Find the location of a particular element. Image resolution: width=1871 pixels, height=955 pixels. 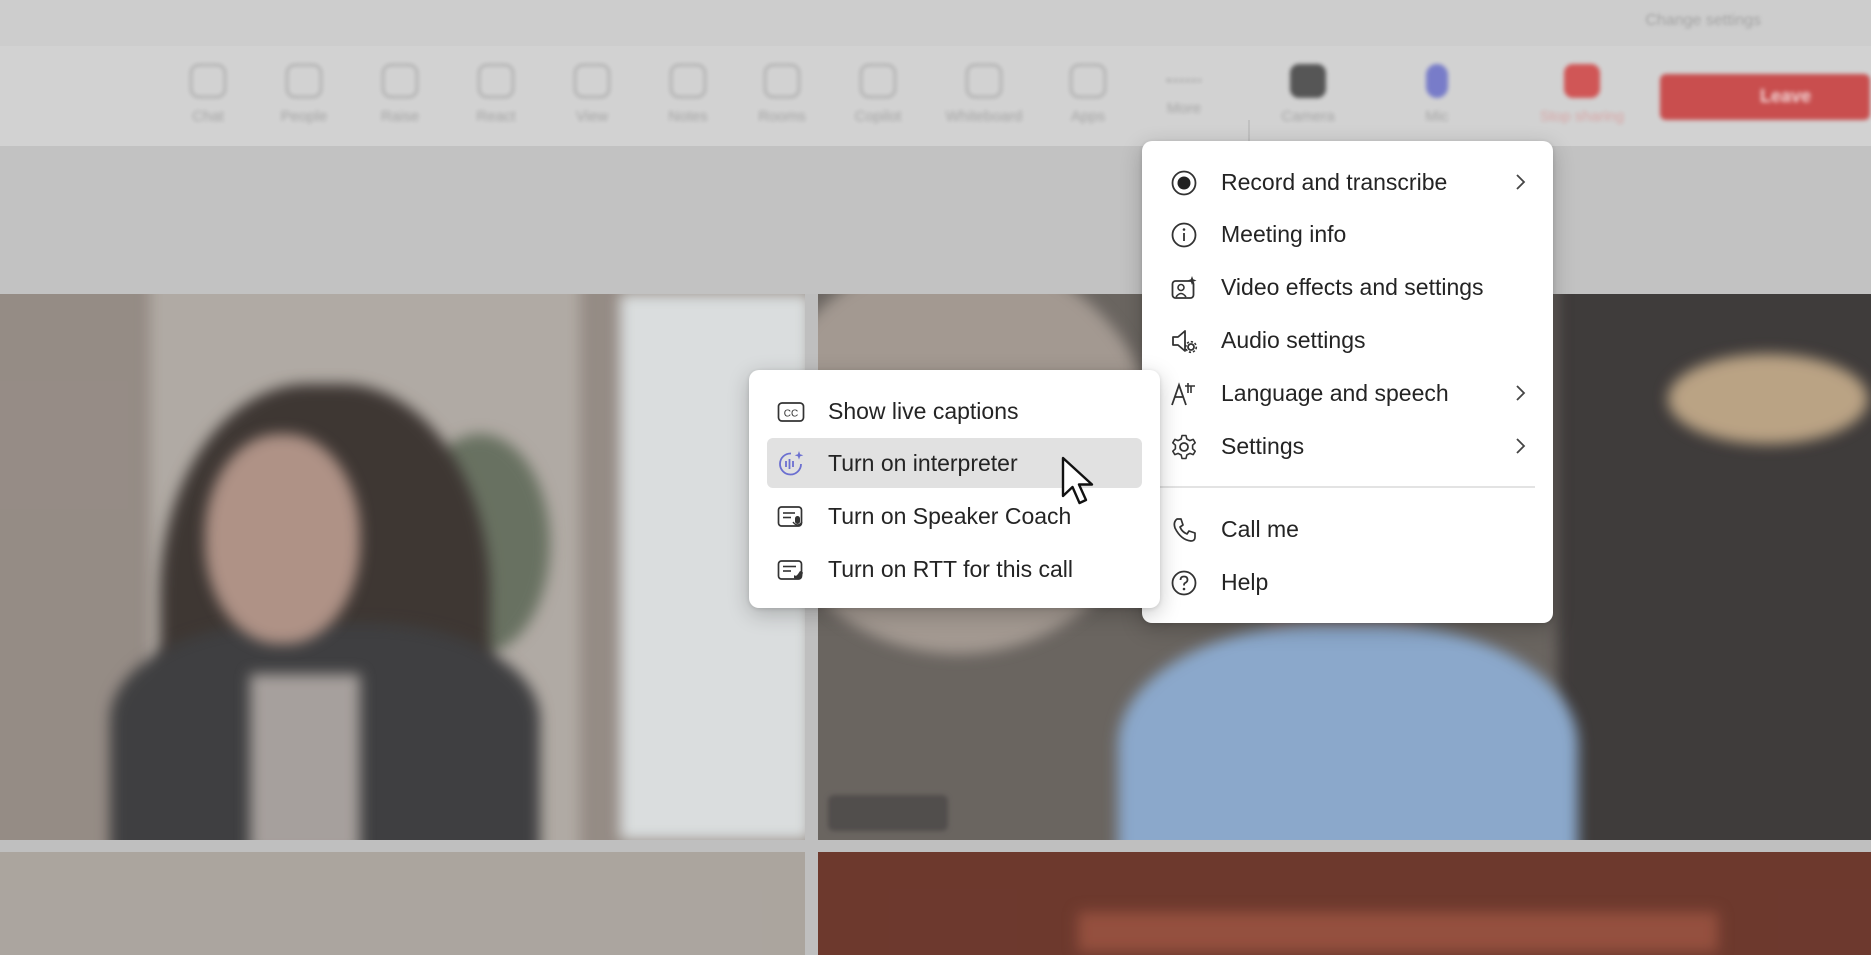

menu-item-label: Help is located at coordinates (1245, 582).